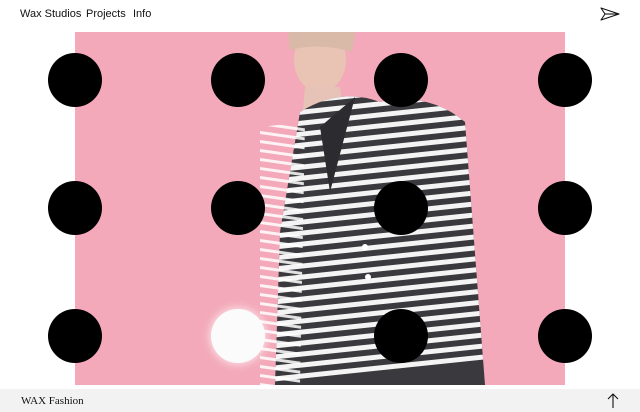 The height and width of the screenshot is (412, 640). I want to click on footer-bar: WAX Fashion, so click(320, 400).